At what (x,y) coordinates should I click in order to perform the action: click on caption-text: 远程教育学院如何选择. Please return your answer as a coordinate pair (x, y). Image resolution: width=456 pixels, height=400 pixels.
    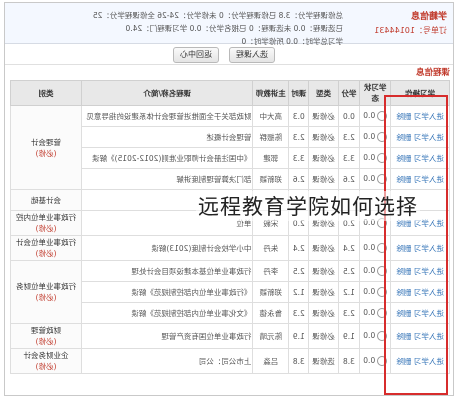
    Looking at the image, I should click on (308, 206).